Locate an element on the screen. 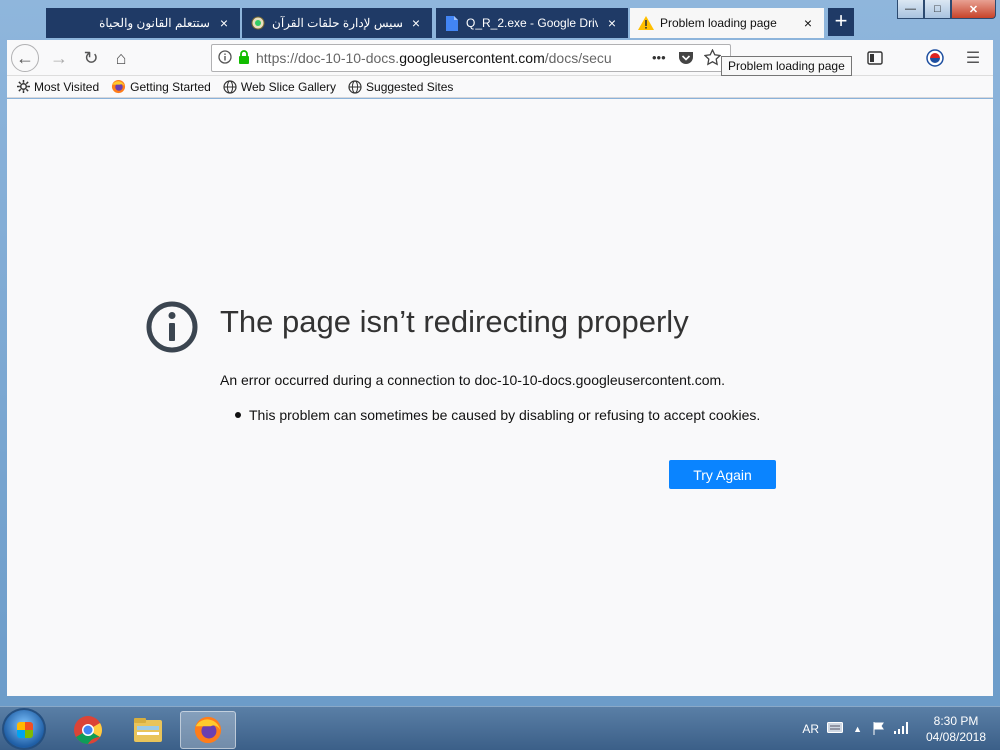 This screenshot has height=750, width=1000. chrome-icon is located at coordinates (88, 730).